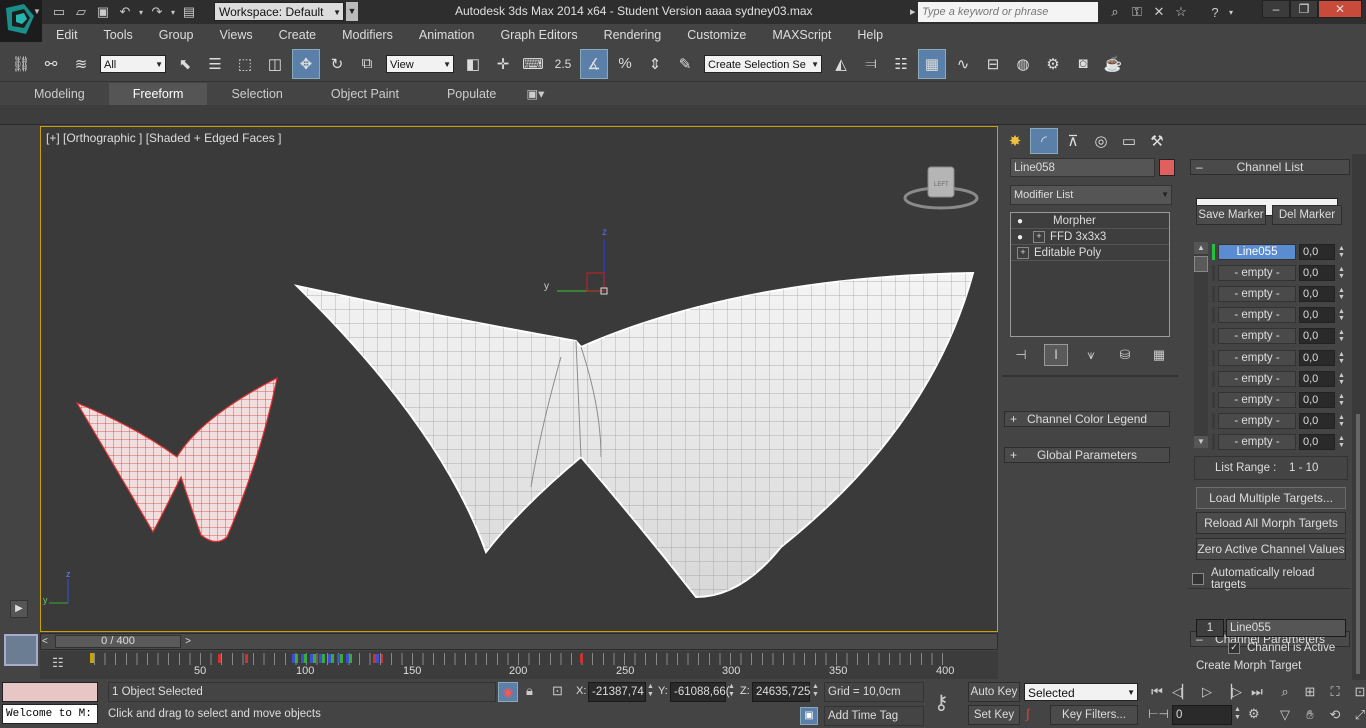  What do you see at coordinates (1082, 167) in the screenshot?
I see `object-name-field: Line058` at bounding box center [1082, 167].